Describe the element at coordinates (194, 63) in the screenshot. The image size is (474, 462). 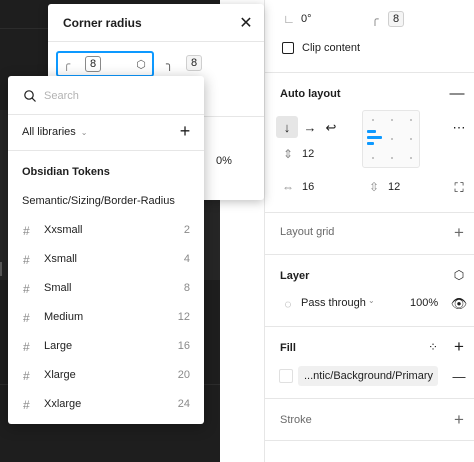
I see `radius-secondary-value: 8` at that location.